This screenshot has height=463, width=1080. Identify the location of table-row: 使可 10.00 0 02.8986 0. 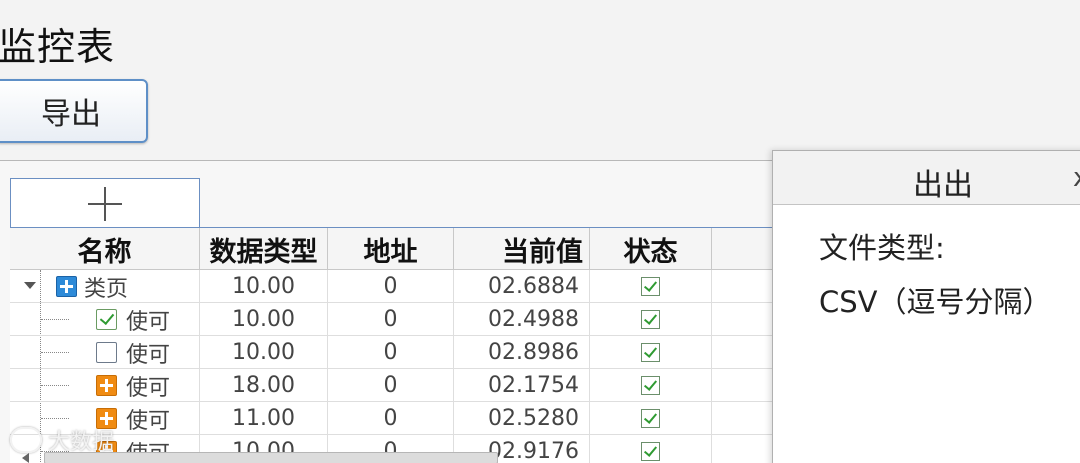
(400, 352).